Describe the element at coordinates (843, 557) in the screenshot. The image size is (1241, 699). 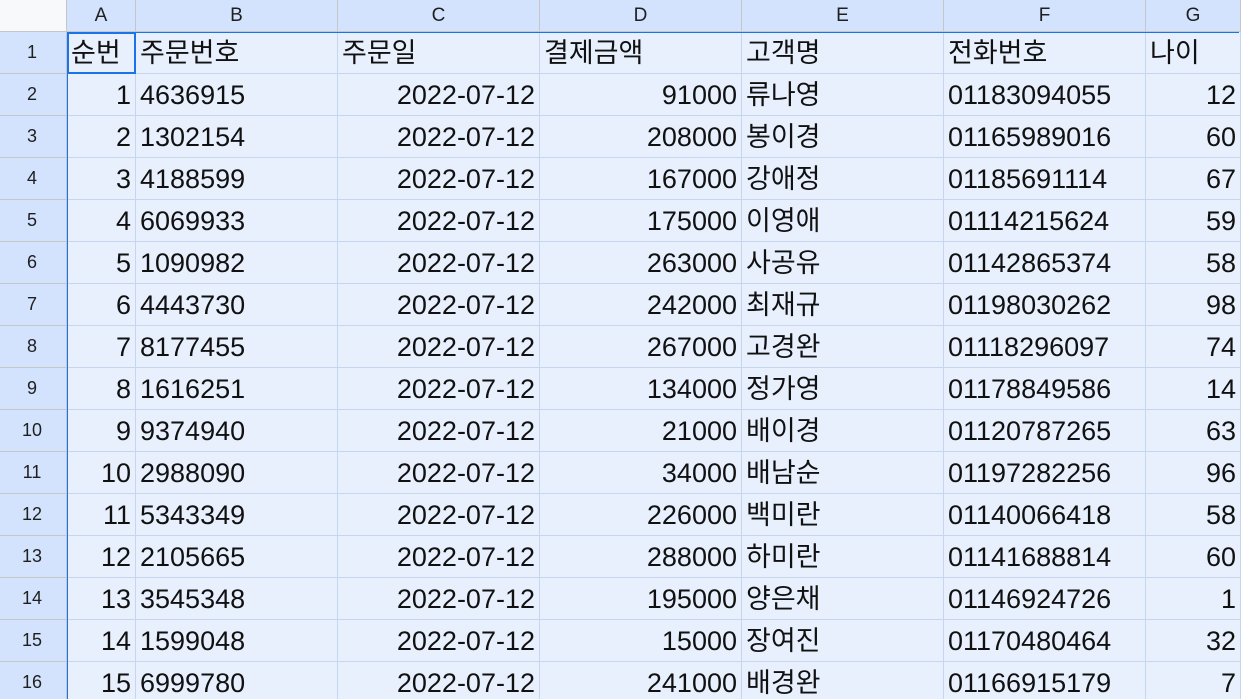
I see `data-cell-e13: 하미란` at that location.